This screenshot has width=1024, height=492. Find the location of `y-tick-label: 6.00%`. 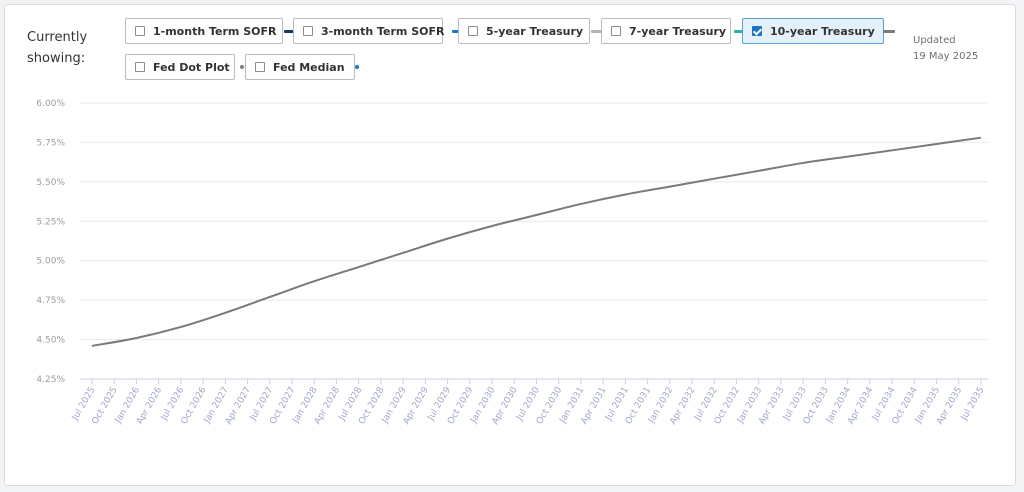

y-tick-label: 6.00% is located at coordinates (50, 104).